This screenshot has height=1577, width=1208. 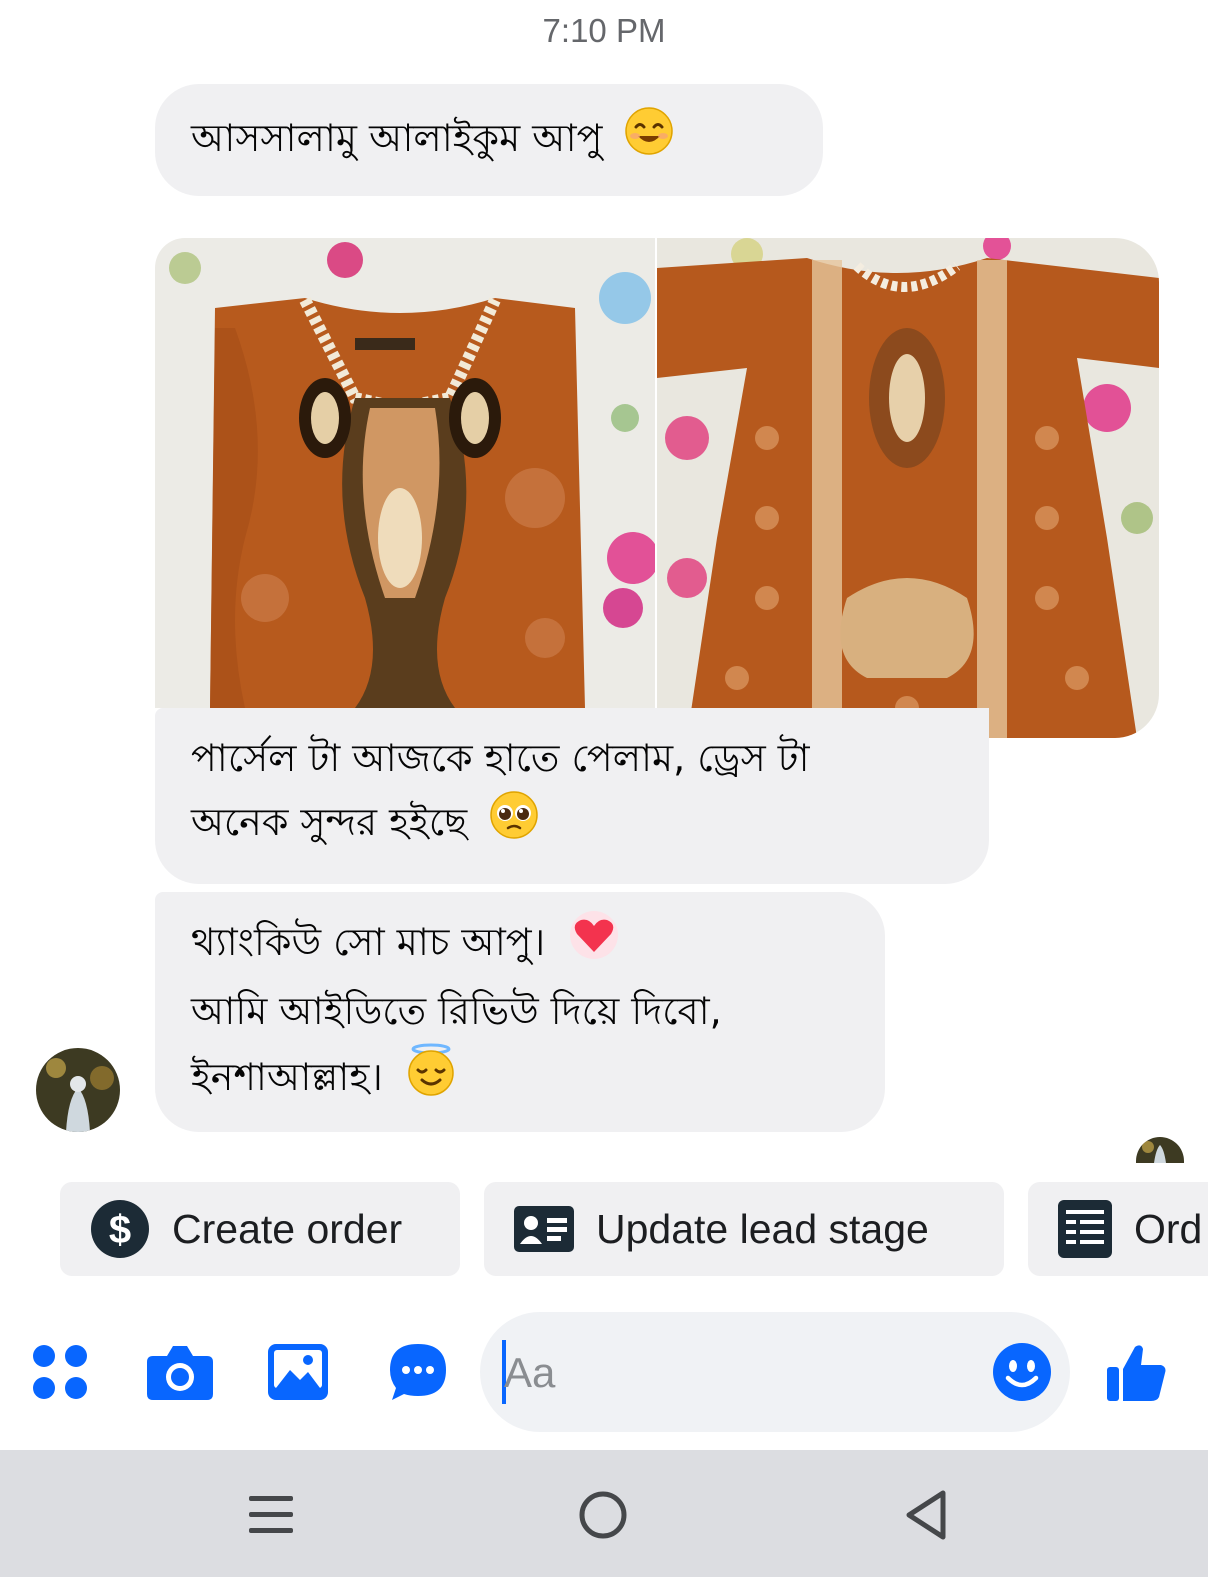 What do you see at coordinates (908, 488) in the screenshot?
I see `dress-photo-spread` at bounding box center [908, 488].